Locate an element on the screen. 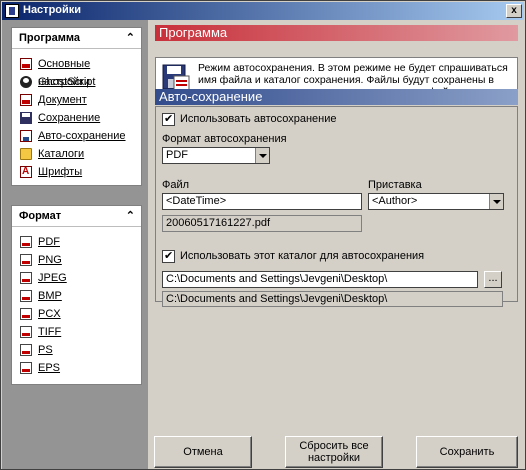 The height and width of the screenshot is (470, 526). sidebar-item-directories: Каталоги is located at coordinates (80, 154).